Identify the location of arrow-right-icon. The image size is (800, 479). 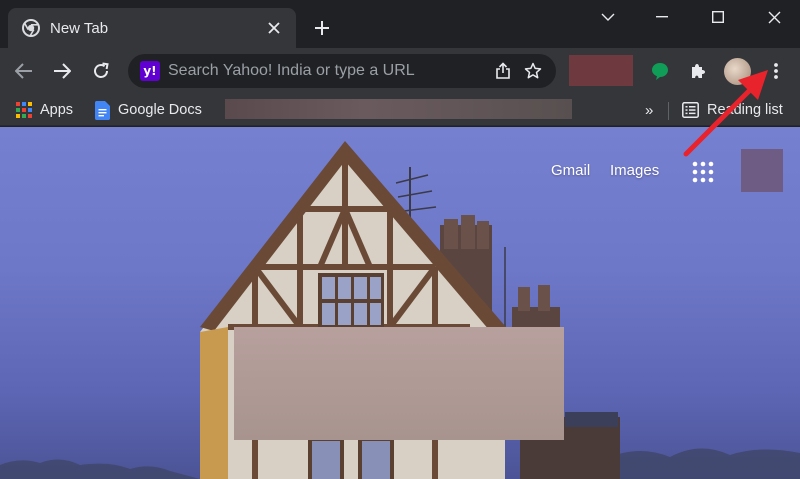
(62, 71).